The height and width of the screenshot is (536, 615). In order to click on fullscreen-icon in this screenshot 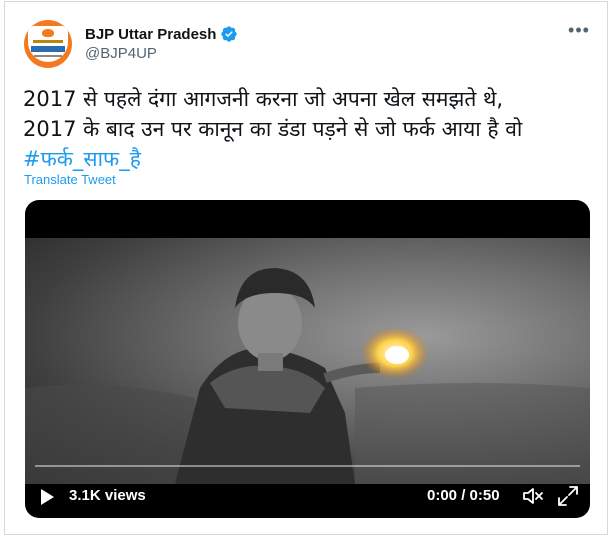, I will do `click(568, 496)`.